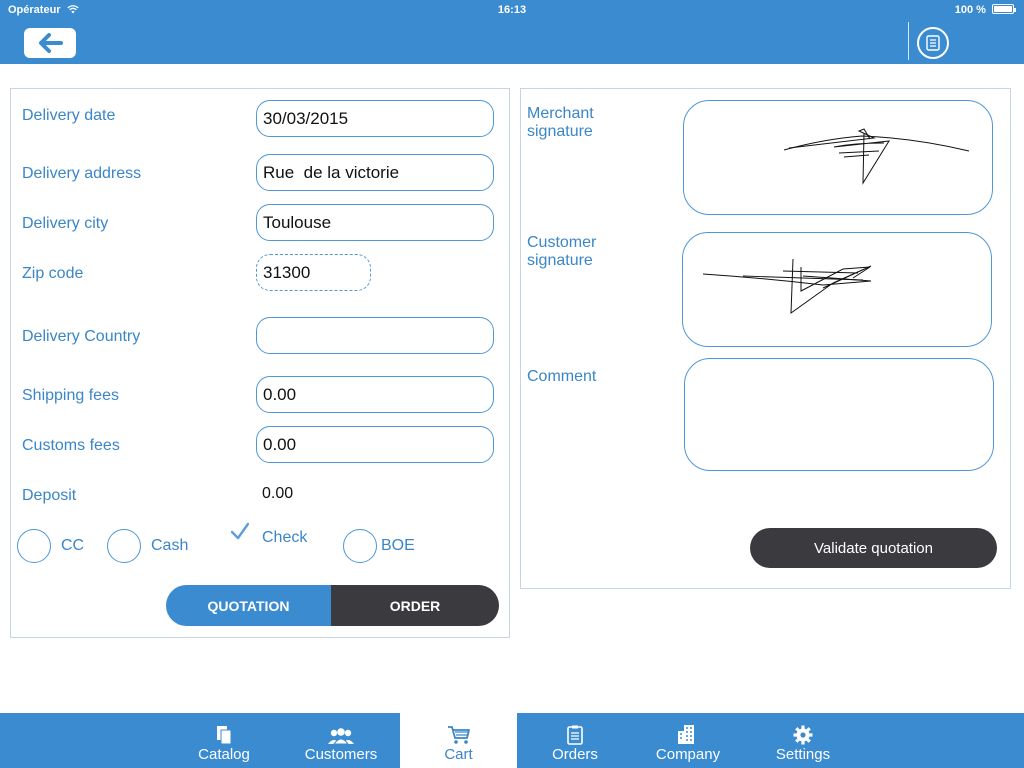 The image size is (1024, 768). Describe the element at coordinates (285, 537) in the screenshot. I see `payment-label-check: Check` at that location.